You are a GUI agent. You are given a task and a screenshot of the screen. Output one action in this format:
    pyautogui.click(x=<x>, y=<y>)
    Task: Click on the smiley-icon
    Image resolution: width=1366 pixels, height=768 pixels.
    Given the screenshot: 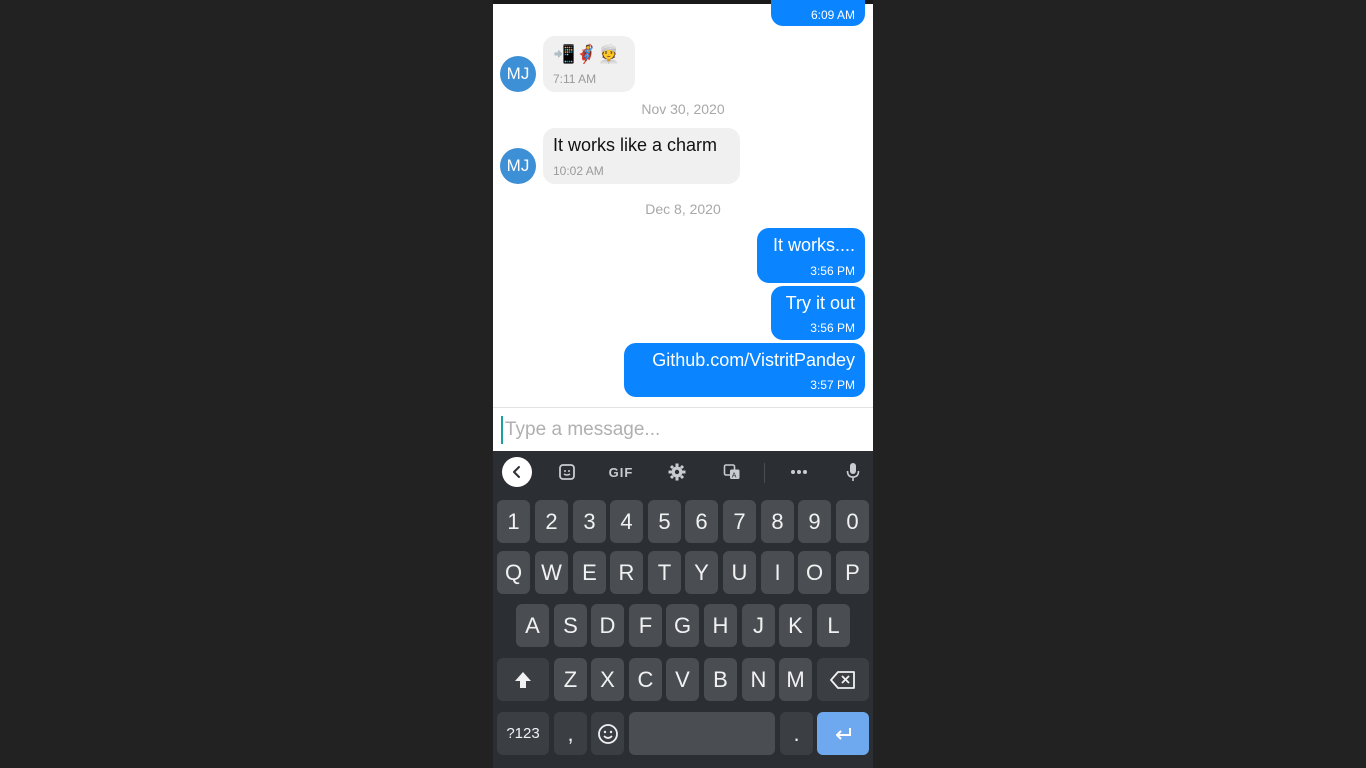 What is the action you would take?
    pyautogui.click(x=607, y=733)
    